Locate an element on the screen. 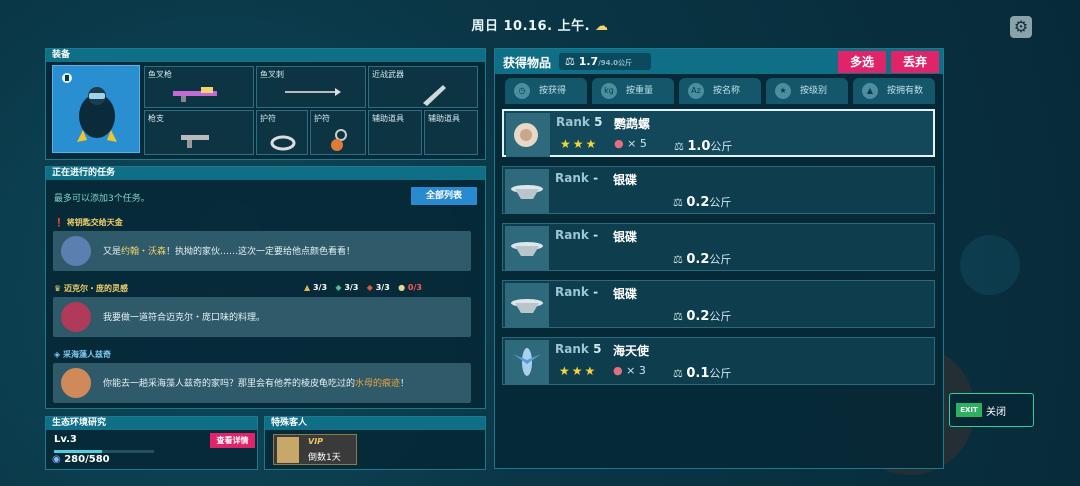 This screenshot has width=1080, height=486. star-rating: ★★★ is located at coordinates (579, 144).